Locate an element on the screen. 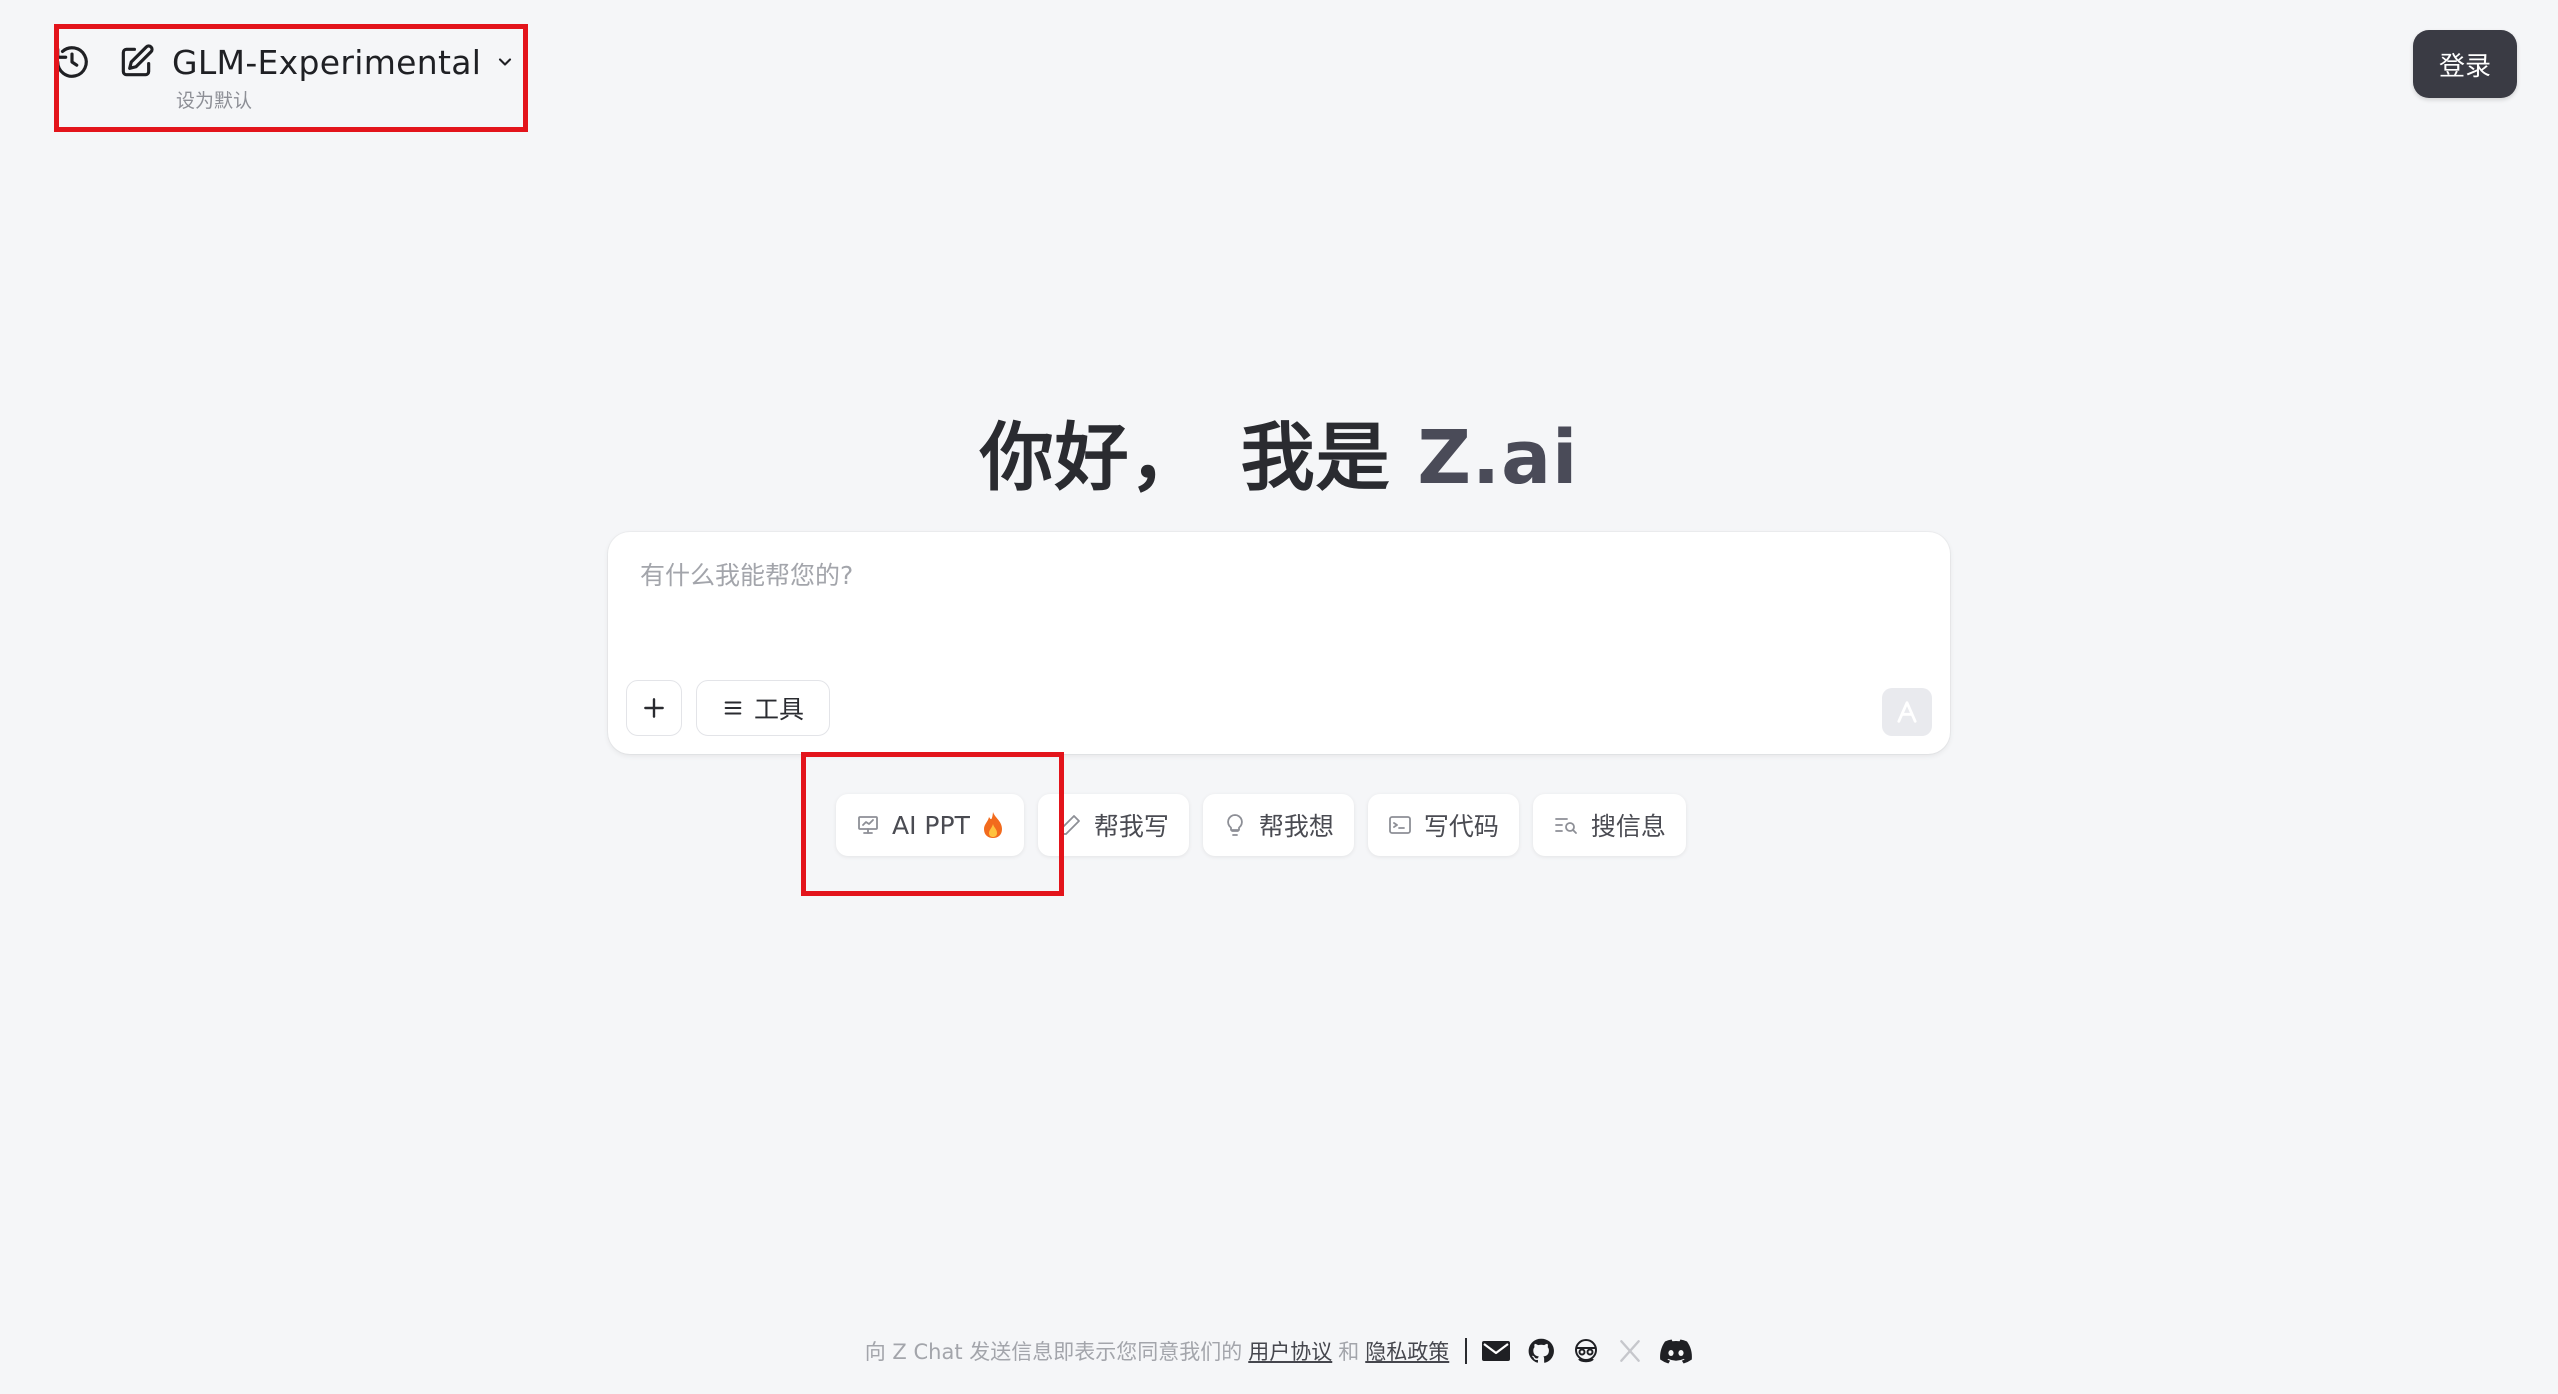  model-switcher: GLM-Experimental 设为默认 is located at coordinates (343, 73).